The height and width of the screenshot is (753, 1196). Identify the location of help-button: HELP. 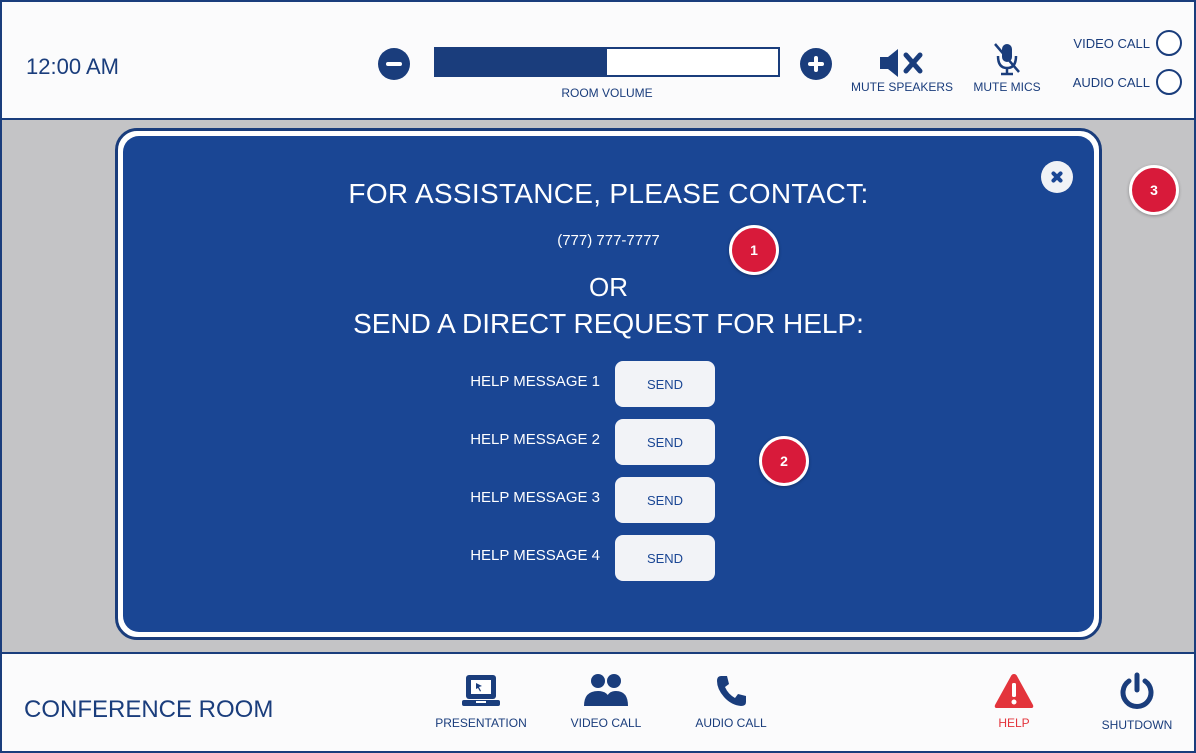
(1014, 701).